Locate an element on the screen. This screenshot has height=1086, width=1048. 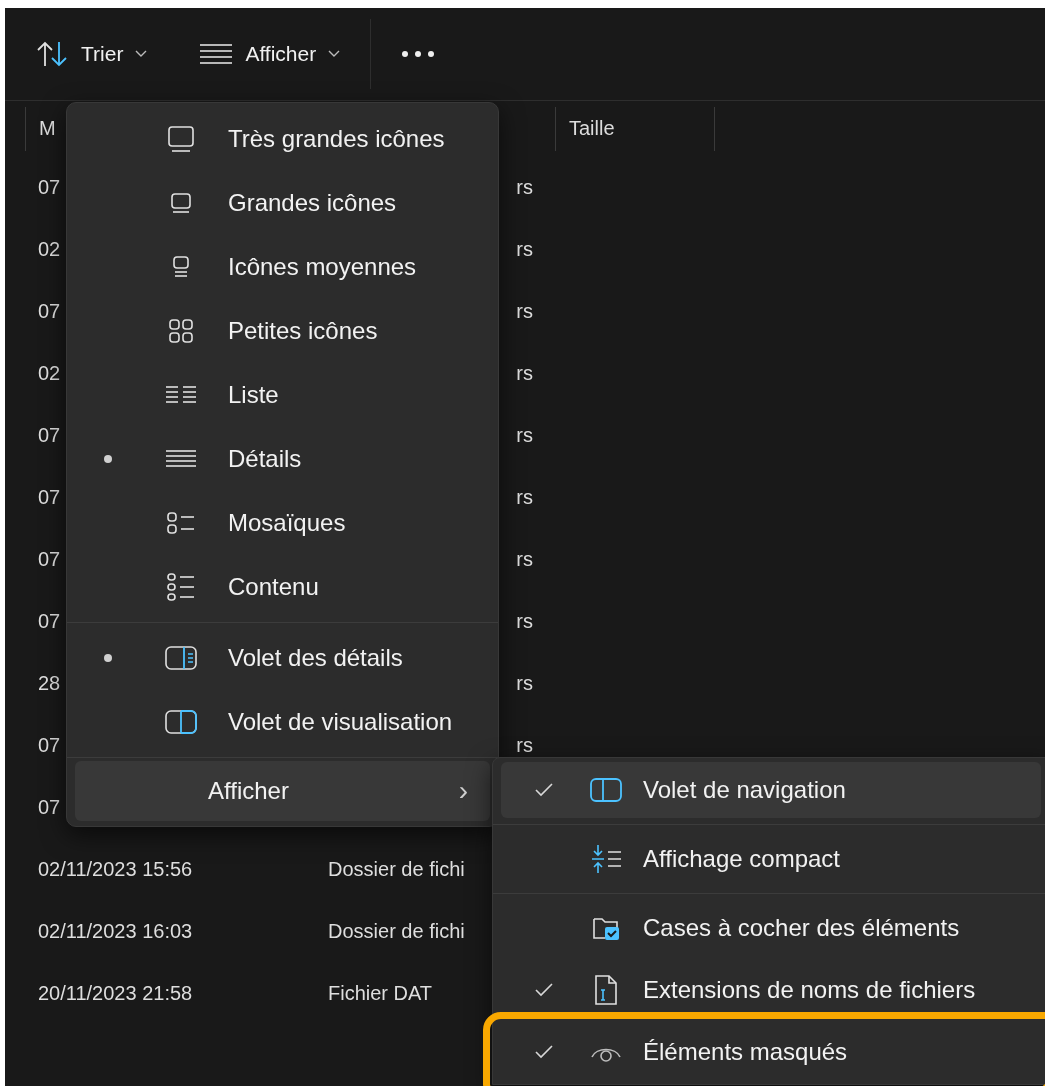
menu-label: Petites icônes is located at coordinates (303, 331).